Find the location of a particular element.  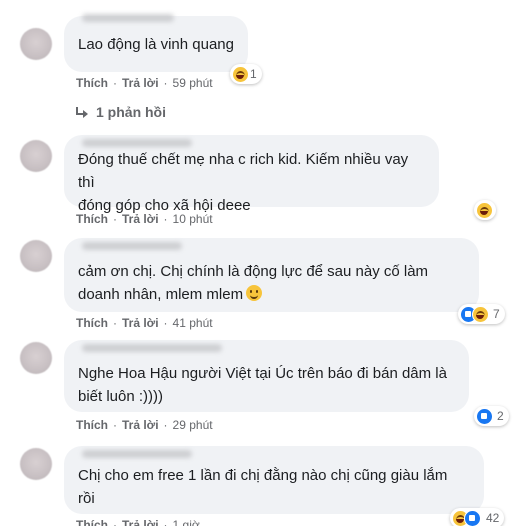

timestamp: 1 giờ is located at coordinates (186, 522).